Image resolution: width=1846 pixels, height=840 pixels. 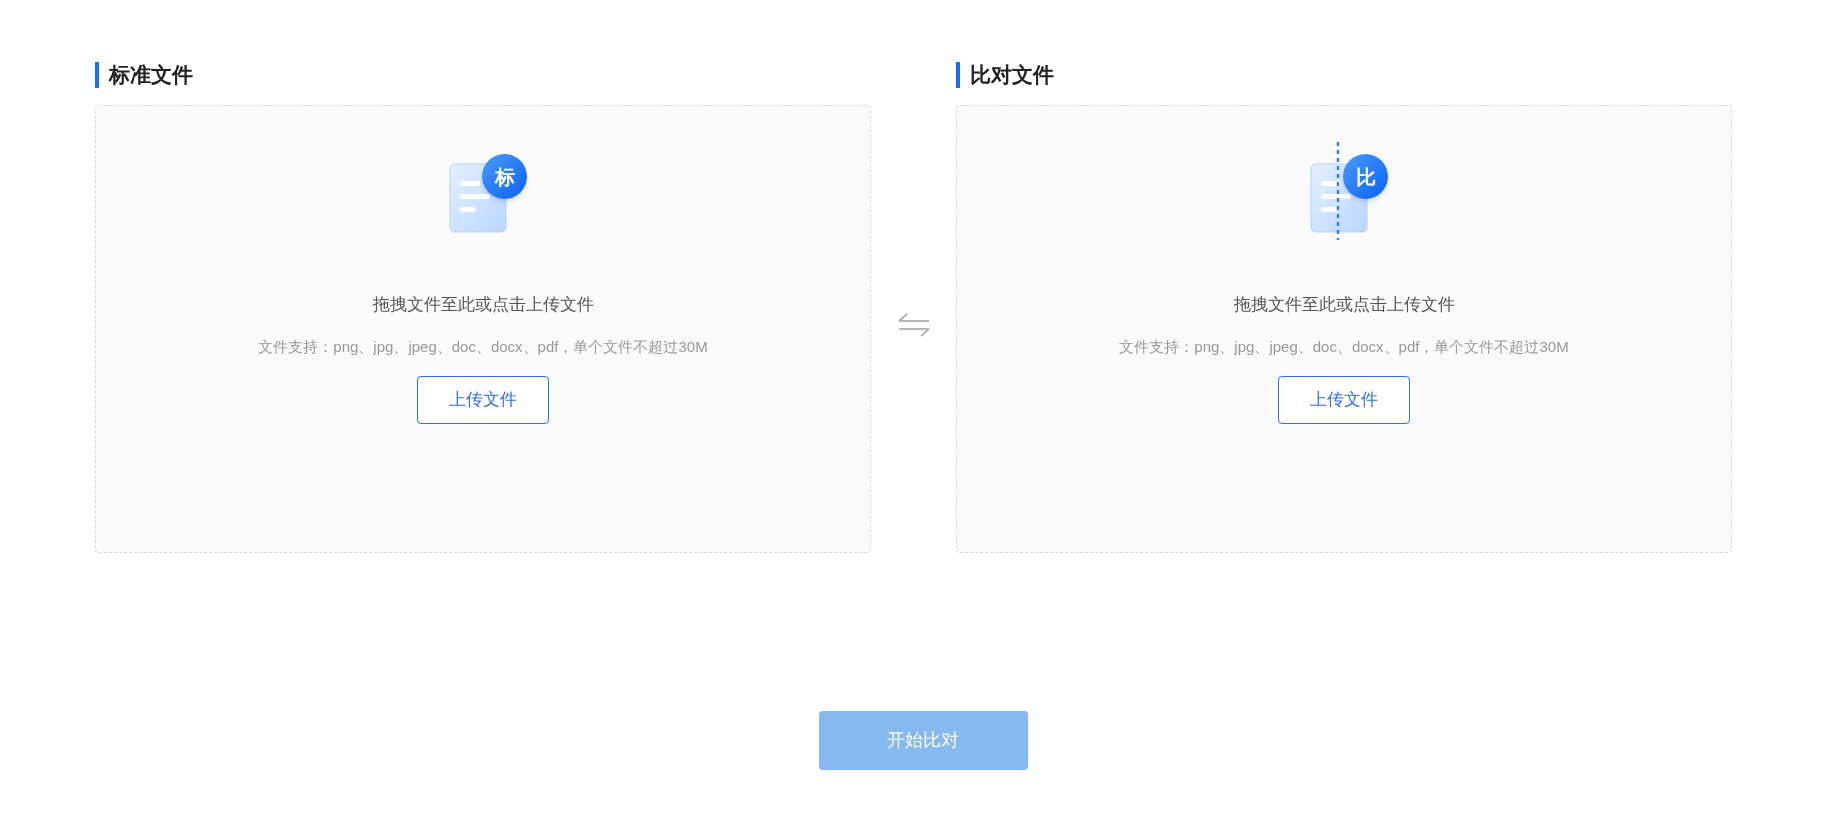 I want to click on badge-icon: 标, so click(x=504, y=176).